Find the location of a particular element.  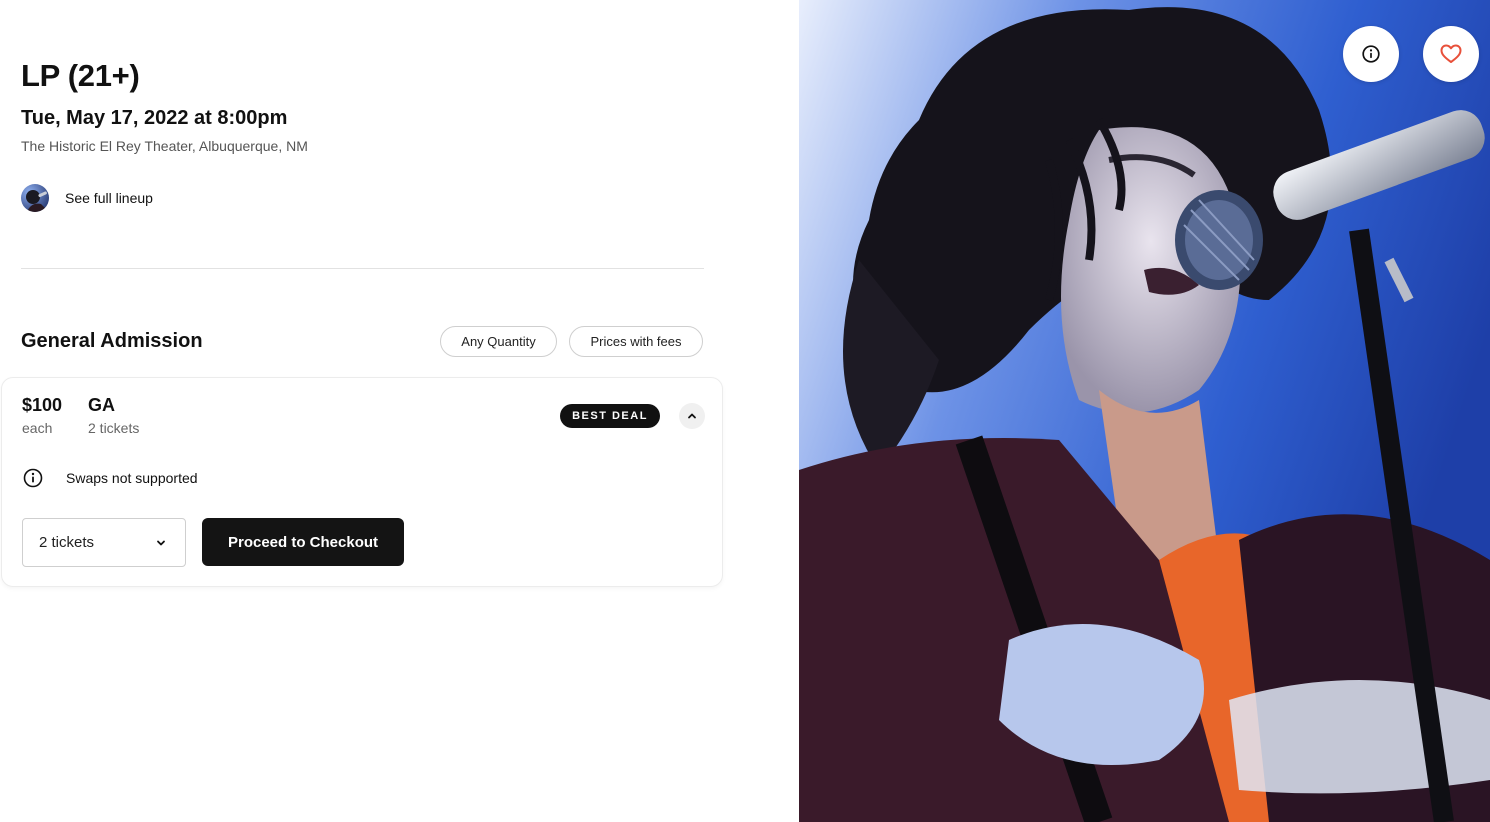

any-quantity-filter: Any Quantity is located at coordinates (498, 341).